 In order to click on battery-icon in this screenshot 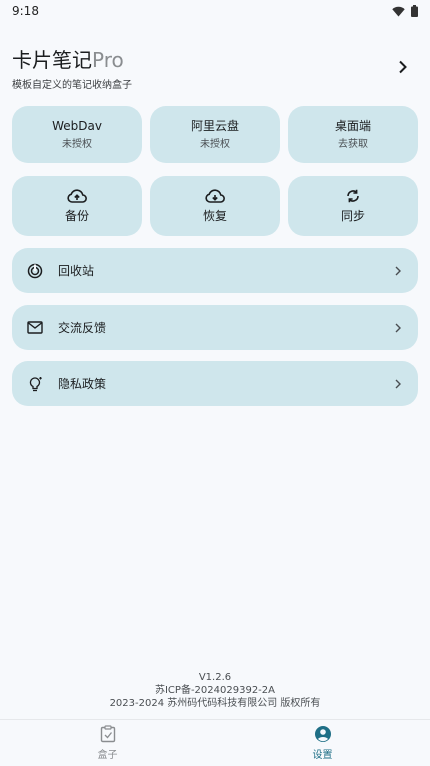, I will do `click(414, 11)`.